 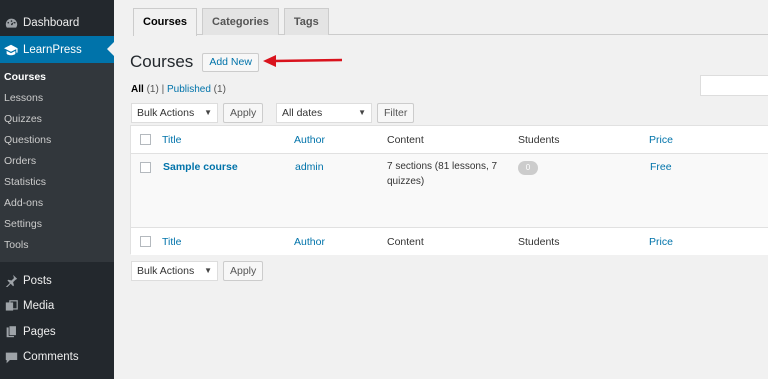 I want to click on media-icon, so click(x=11, y=306).